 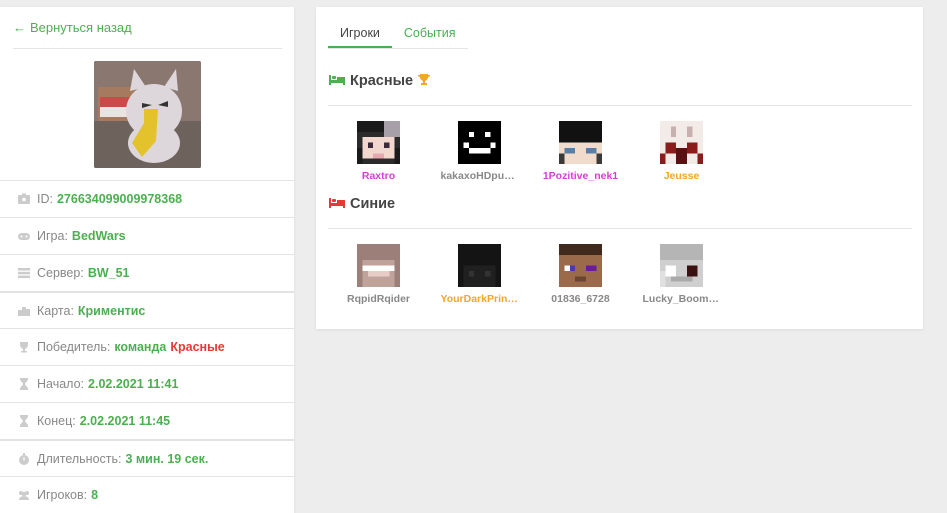 What do you see at coordinates (81, 27) in the screenshot?
I see `back-link-label: Вернуться назад` at bounding box center [81, 27].